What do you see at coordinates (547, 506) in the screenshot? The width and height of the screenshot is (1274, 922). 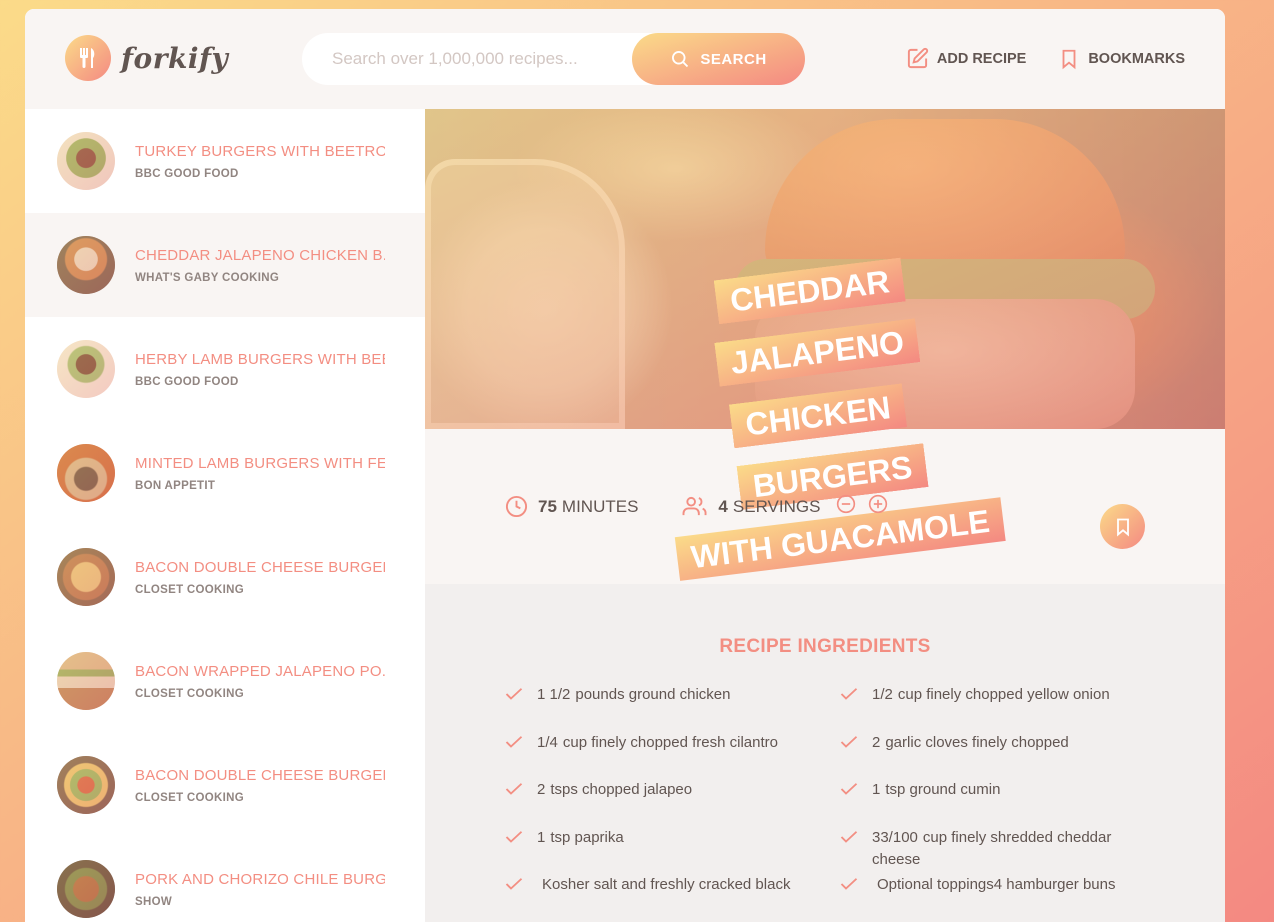 I see `cooking-time-value: 75` at bounding box center [547, 506].